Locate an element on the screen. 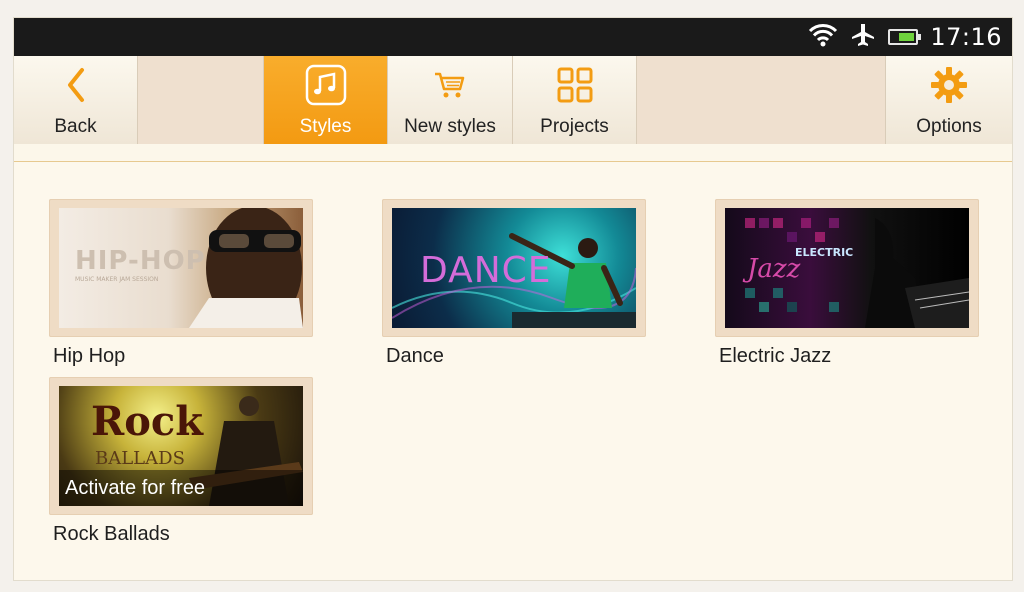  style-thumbnail-frame: ELECTRIC Jazz is located at coordinates (847, 268).